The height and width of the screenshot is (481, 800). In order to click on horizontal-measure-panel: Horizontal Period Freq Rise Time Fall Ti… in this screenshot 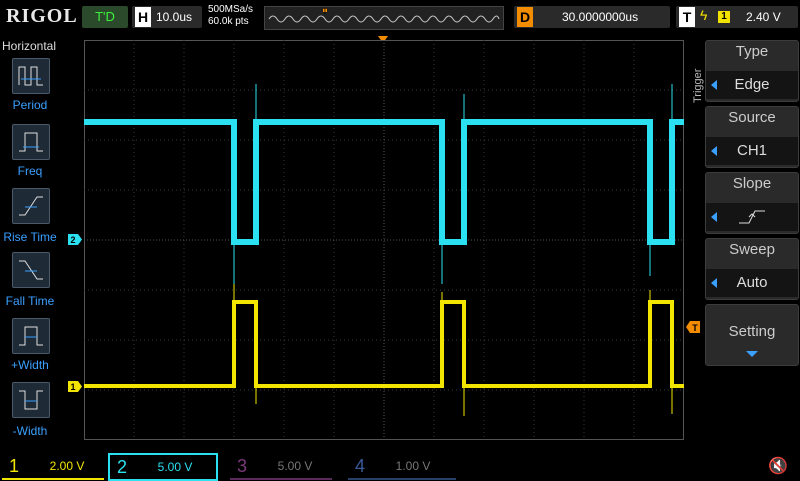, I will do `click(30, 240)`.